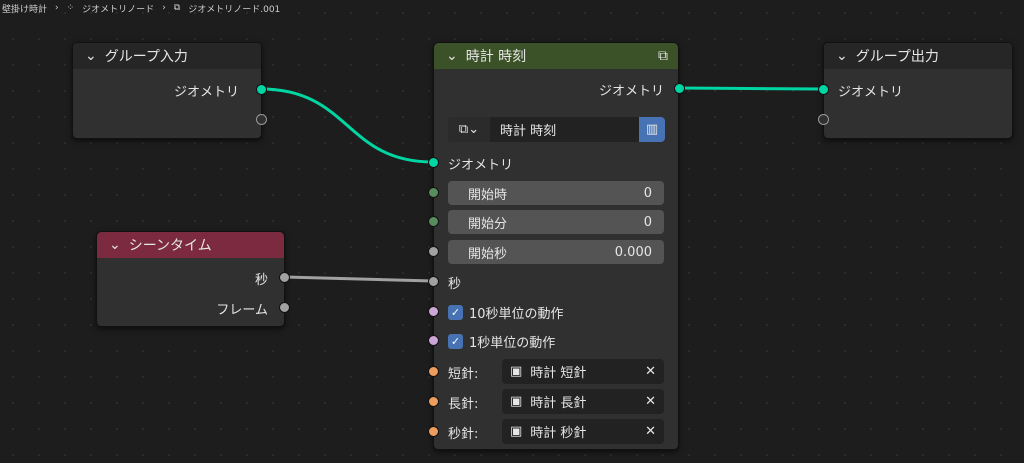  I want to click on socket-label: 長針:, so click(463, 404).